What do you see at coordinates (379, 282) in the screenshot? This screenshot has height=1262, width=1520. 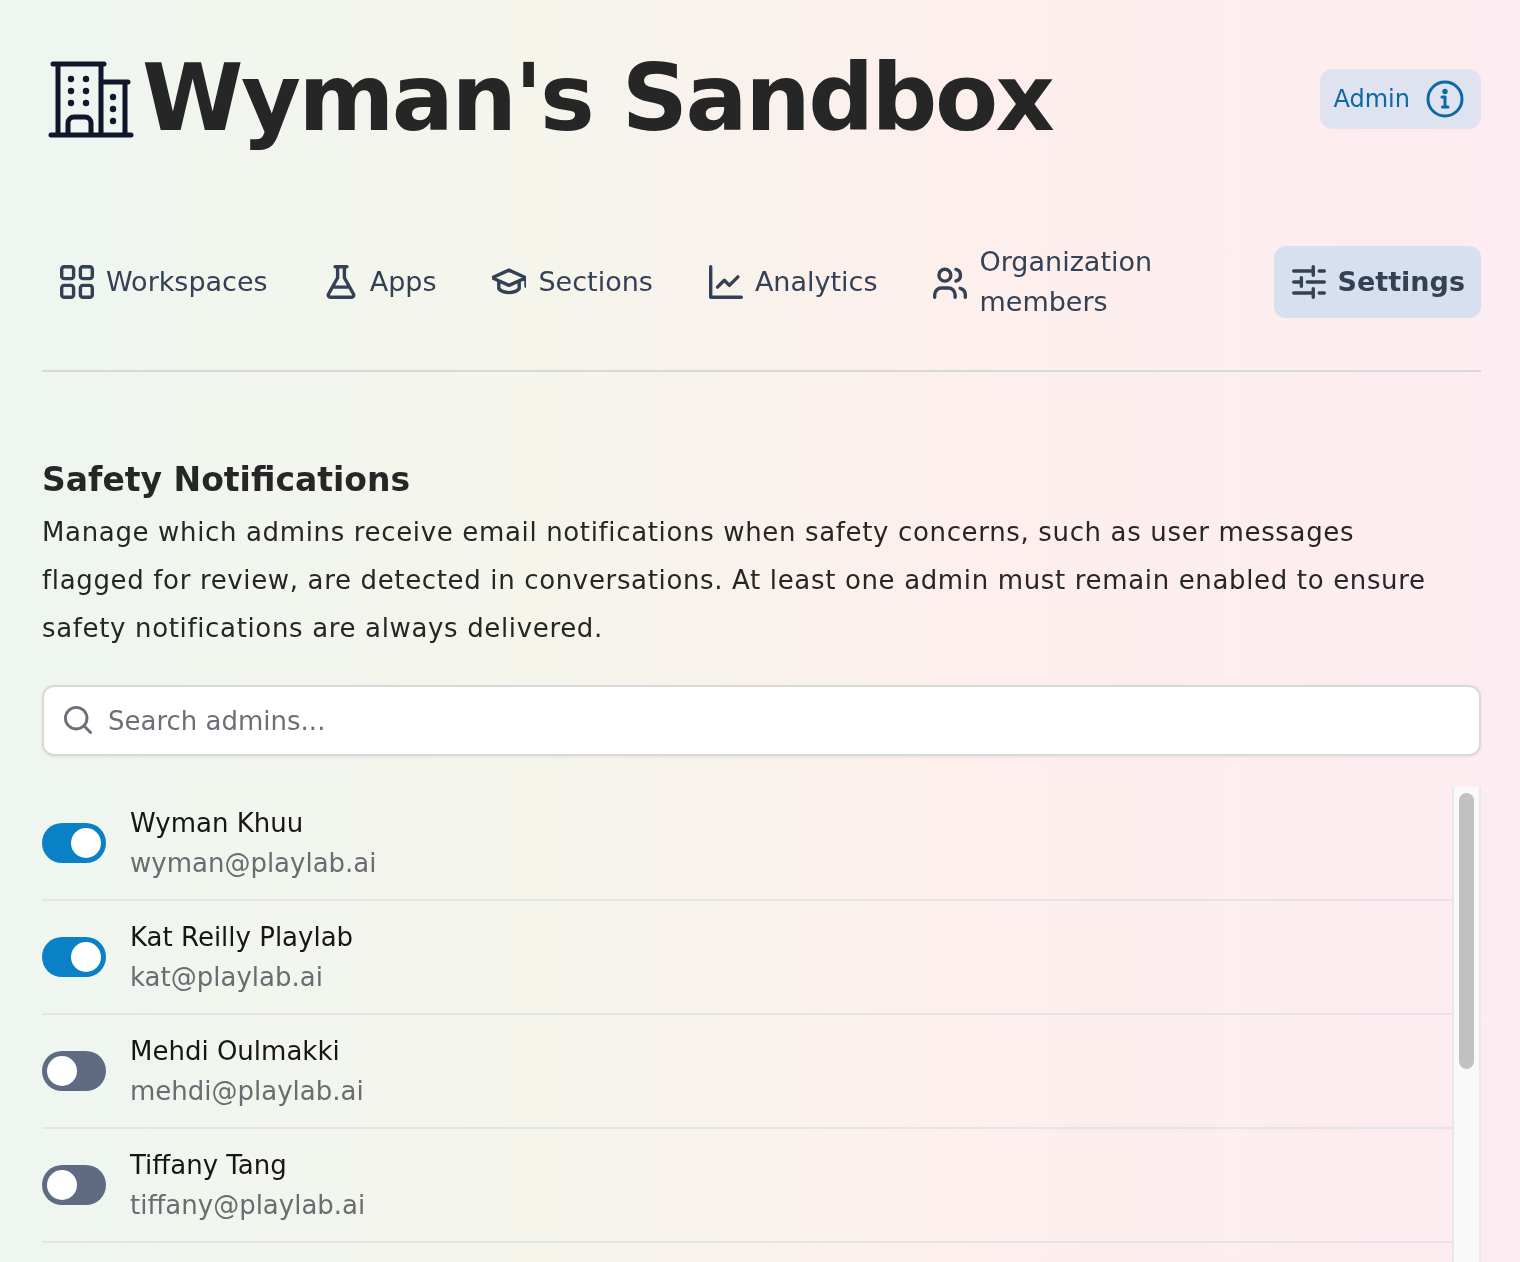 I see `nav-tab: Apps` at bounding box center [379, 282].